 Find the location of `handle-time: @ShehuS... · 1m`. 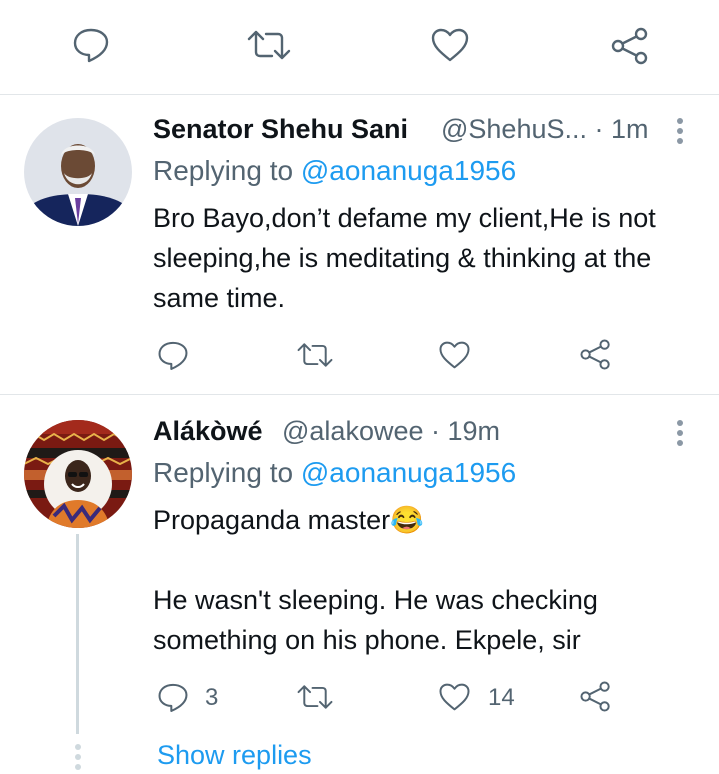

handle-time: @ShehuS... · 1m is located at coordinates (545, 129).